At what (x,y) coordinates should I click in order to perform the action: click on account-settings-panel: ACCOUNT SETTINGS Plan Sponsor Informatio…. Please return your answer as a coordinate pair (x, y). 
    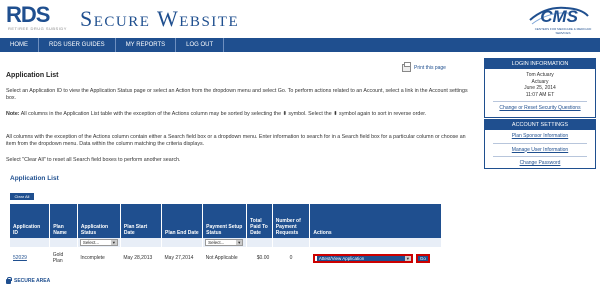
    Looking at the image, I should click on (540, 144).